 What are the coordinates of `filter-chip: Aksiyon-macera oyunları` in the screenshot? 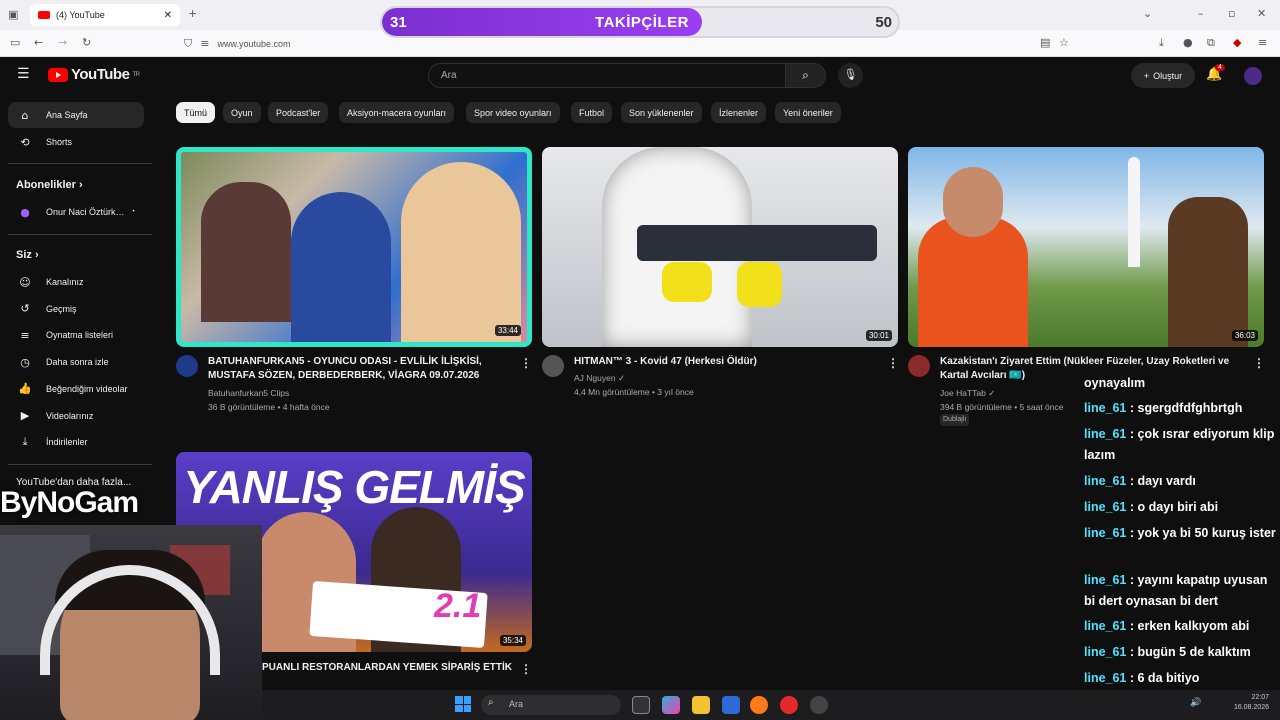 It's located at (397, 112).